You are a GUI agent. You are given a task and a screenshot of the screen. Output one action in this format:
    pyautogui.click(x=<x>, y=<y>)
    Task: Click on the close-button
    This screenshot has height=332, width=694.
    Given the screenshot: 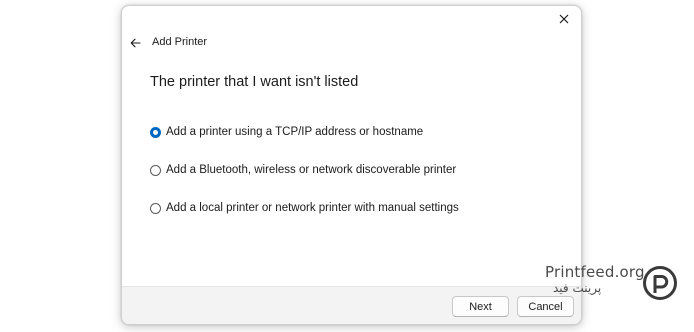 What is the action you would take?
    pyautogui.click(x=564, y=19)
    